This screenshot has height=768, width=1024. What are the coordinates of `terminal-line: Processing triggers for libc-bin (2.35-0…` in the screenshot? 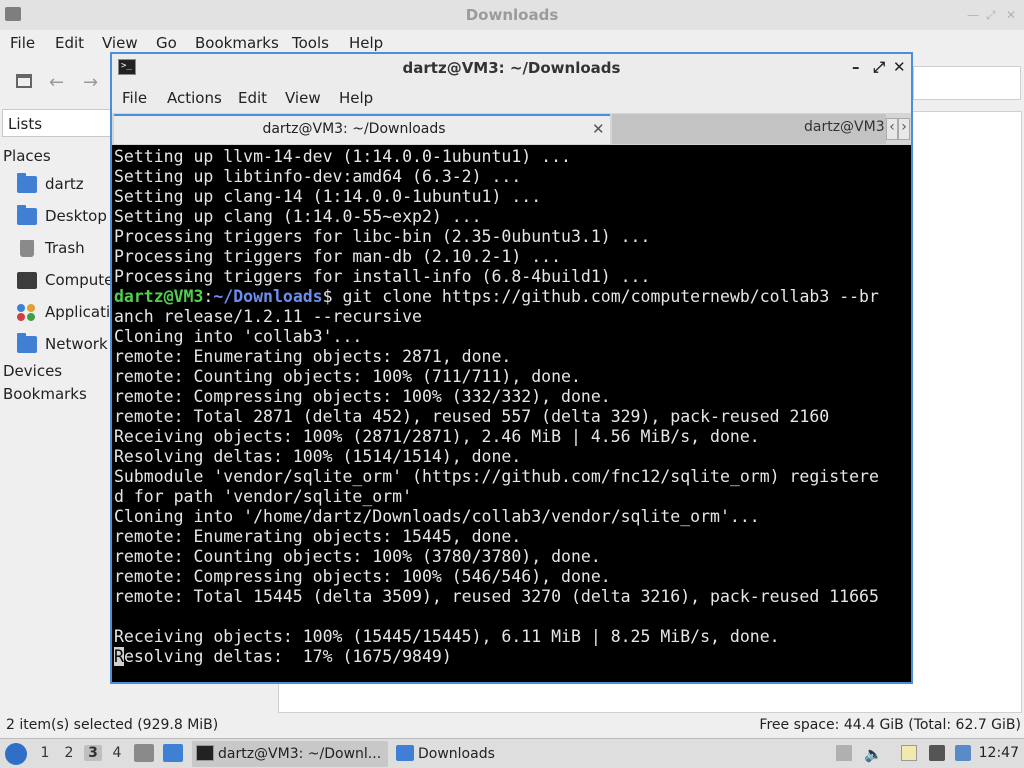 It's located at (382, 236).